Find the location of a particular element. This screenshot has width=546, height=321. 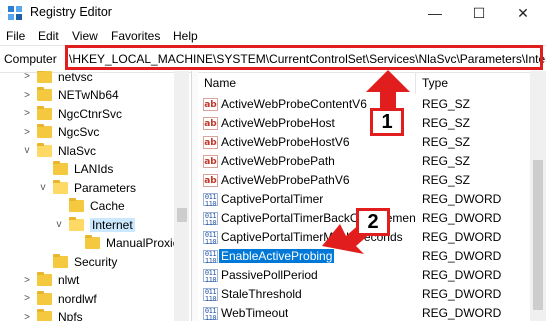

maximize-button: ☐ is located at coordinates (479, 13).